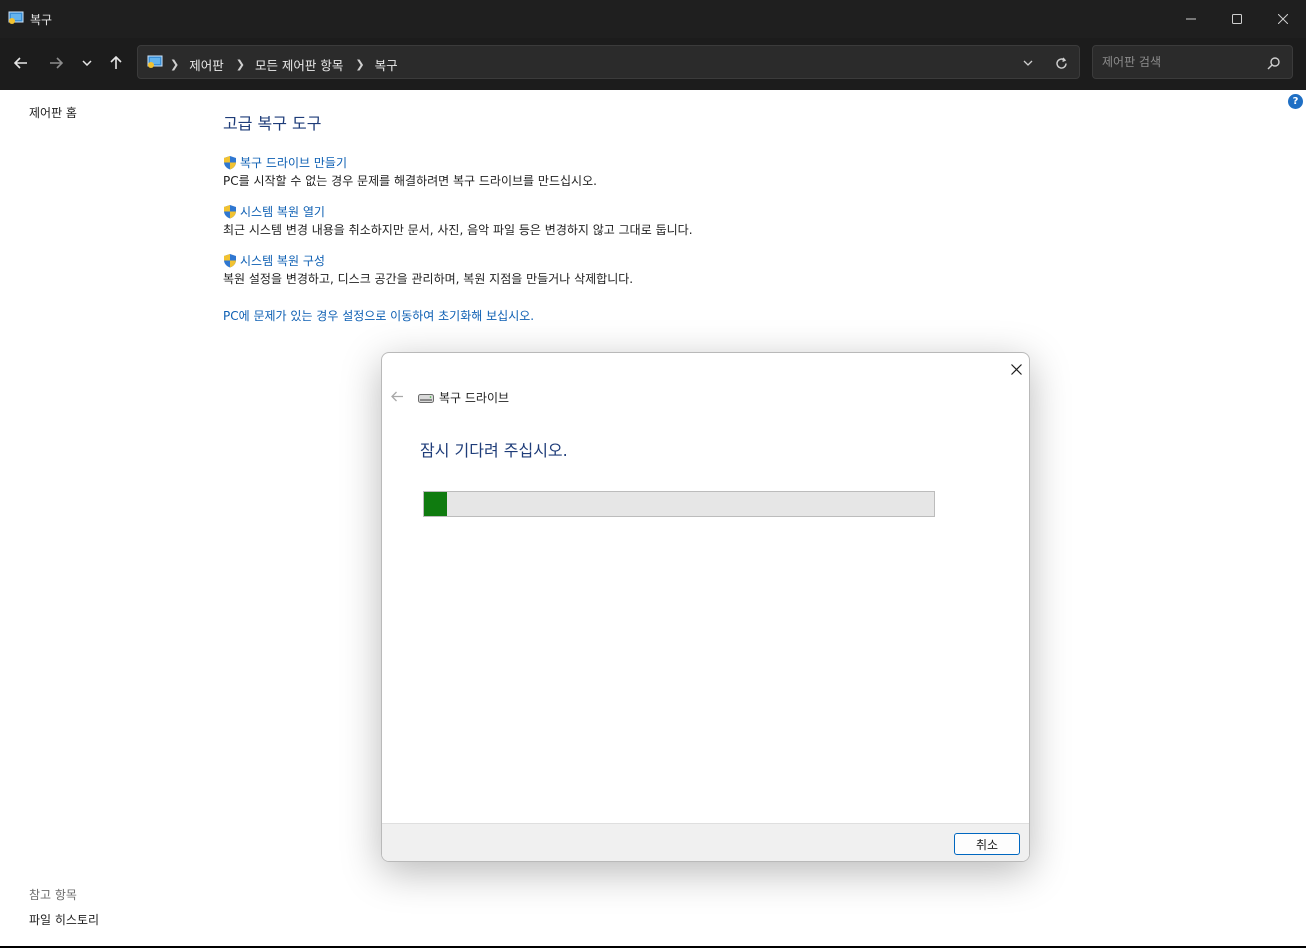 The width and height of the screenshot is (1306, 948). What do you see at coordinates (293, 162) in the screenshot?
I see `create-recovery-drive-link: 복구 드라이브 만들기` at bounding box center [293, 162].